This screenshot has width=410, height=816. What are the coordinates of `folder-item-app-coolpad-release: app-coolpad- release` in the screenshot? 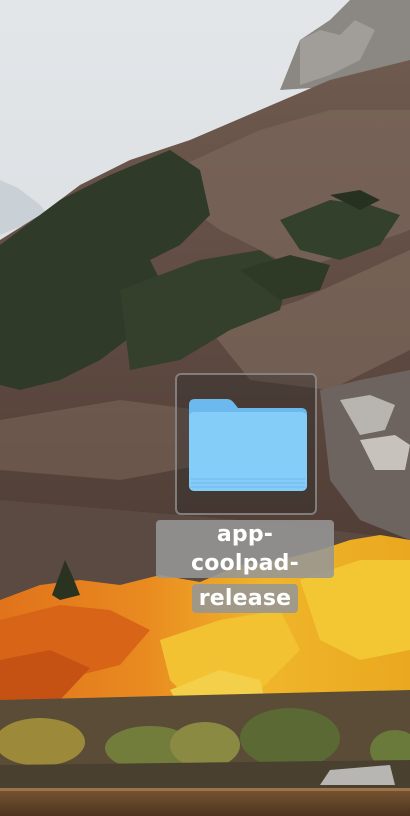 It's located at (245, 493).